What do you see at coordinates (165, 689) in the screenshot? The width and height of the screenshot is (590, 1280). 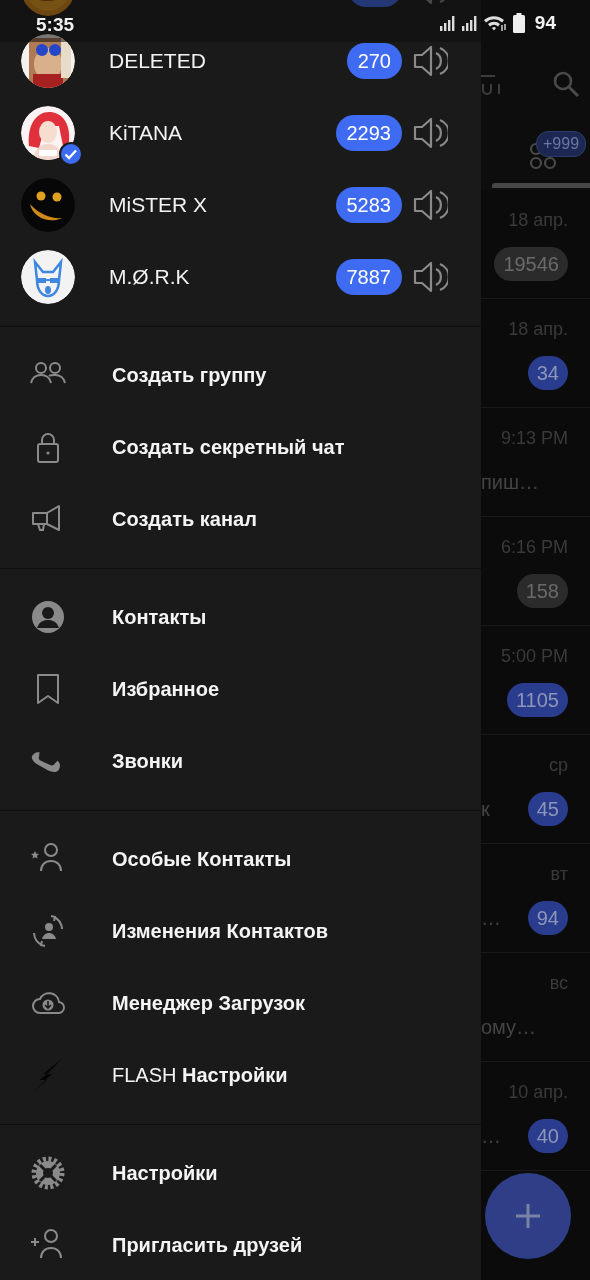 I see `menu-label: Избранное` at bounding box center [165, 689].